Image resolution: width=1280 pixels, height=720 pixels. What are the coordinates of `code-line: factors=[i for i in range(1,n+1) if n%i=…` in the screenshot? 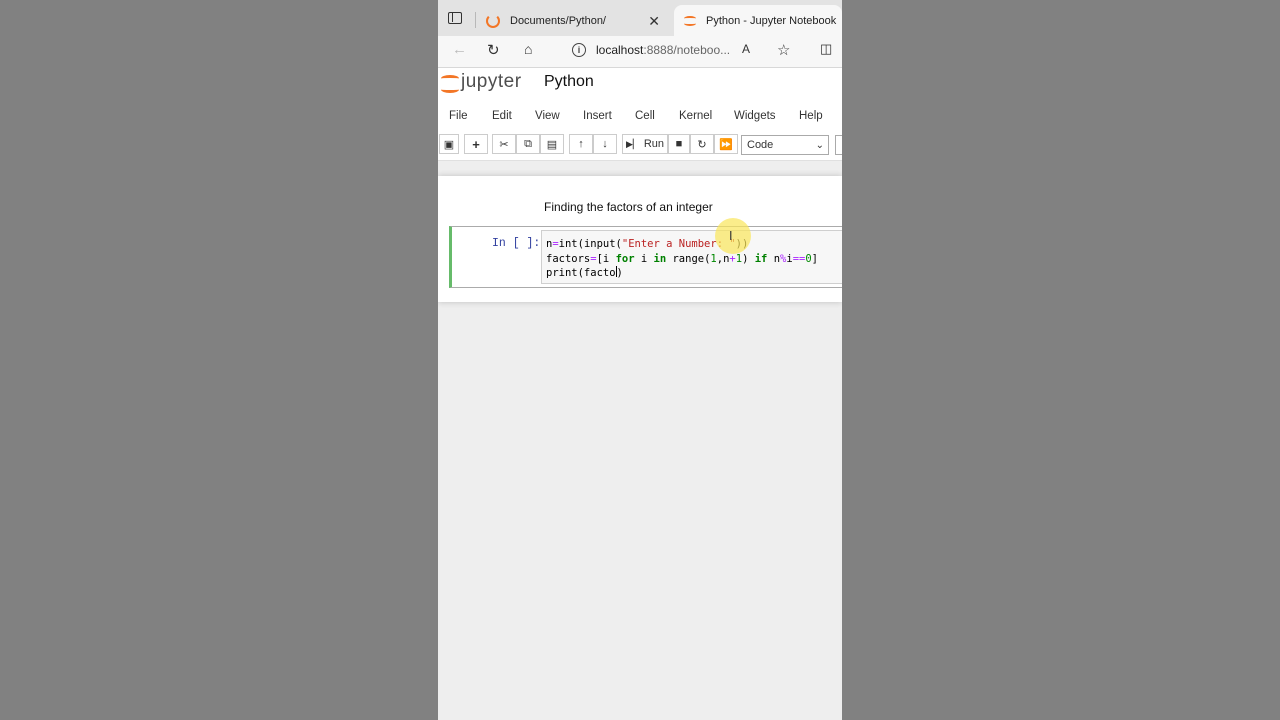 It's located at (682, 258).